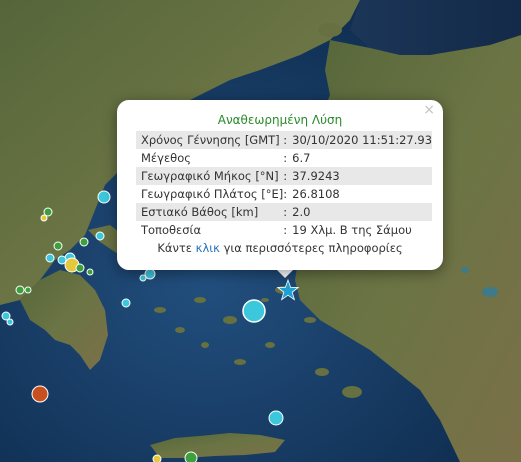 This screenshot has width=521, height=462. I want to click on row-value-magnitude: 6.7, so click(301, 158).